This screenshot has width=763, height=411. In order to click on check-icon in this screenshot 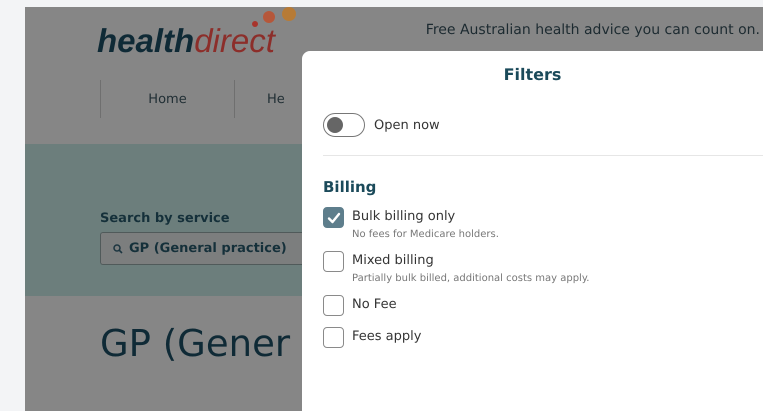, I will do `click(333, 218)`.